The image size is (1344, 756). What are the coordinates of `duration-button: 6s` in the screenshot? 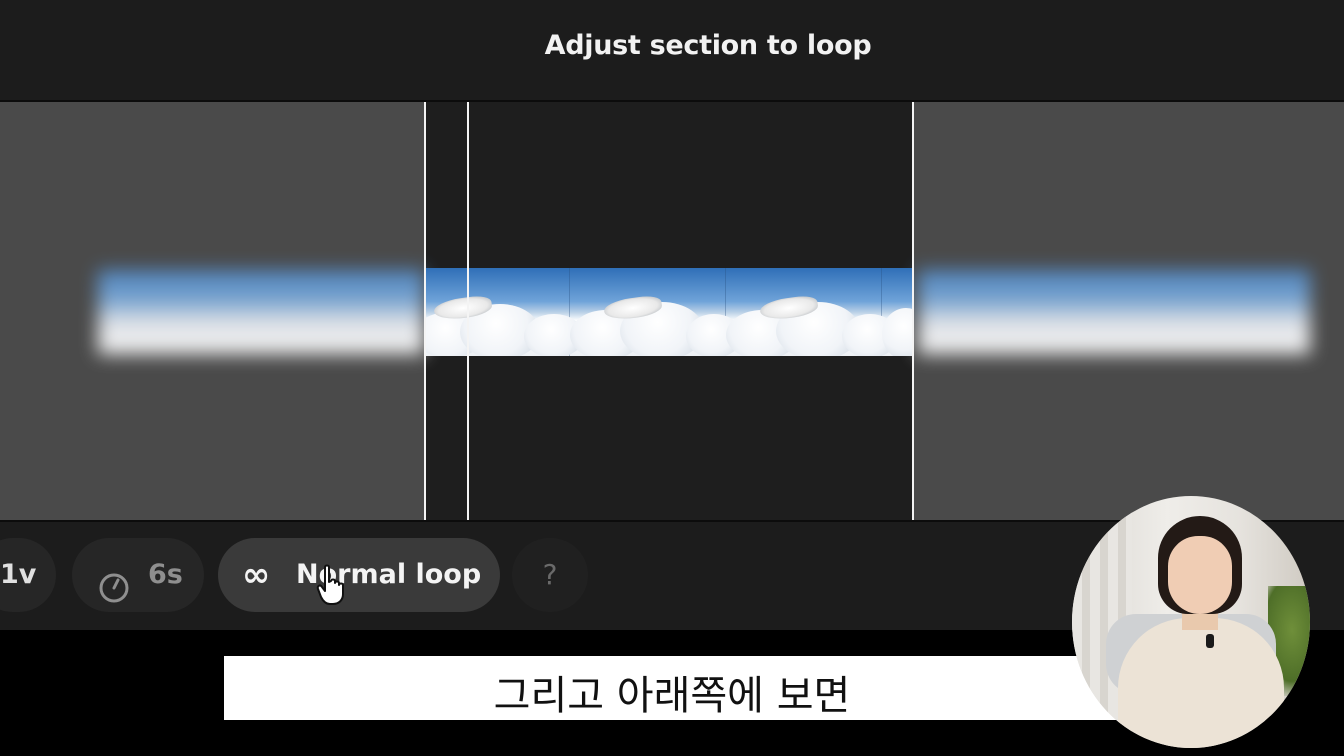 It's located at (138, 575).